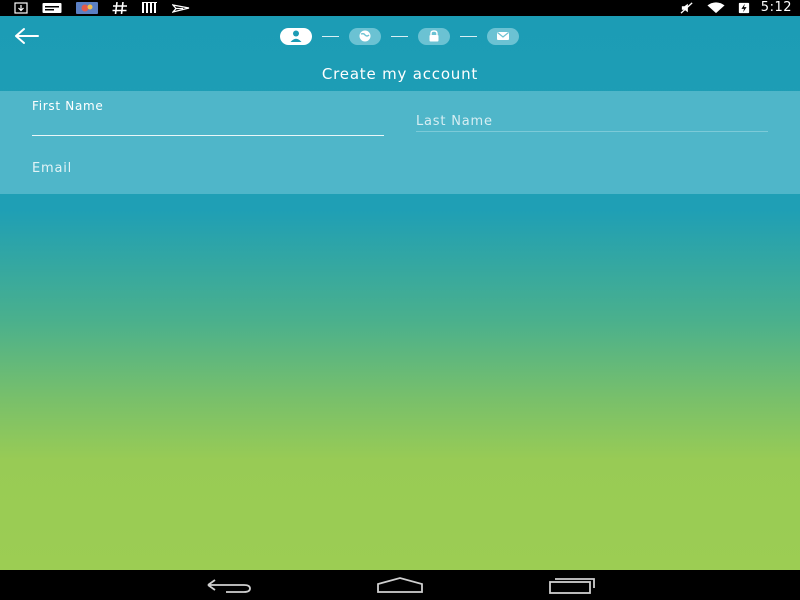 The image size is (800, 600). Describe the element at coordinates (686, 8) in the screenshot. I see `mute-icon` at that location.